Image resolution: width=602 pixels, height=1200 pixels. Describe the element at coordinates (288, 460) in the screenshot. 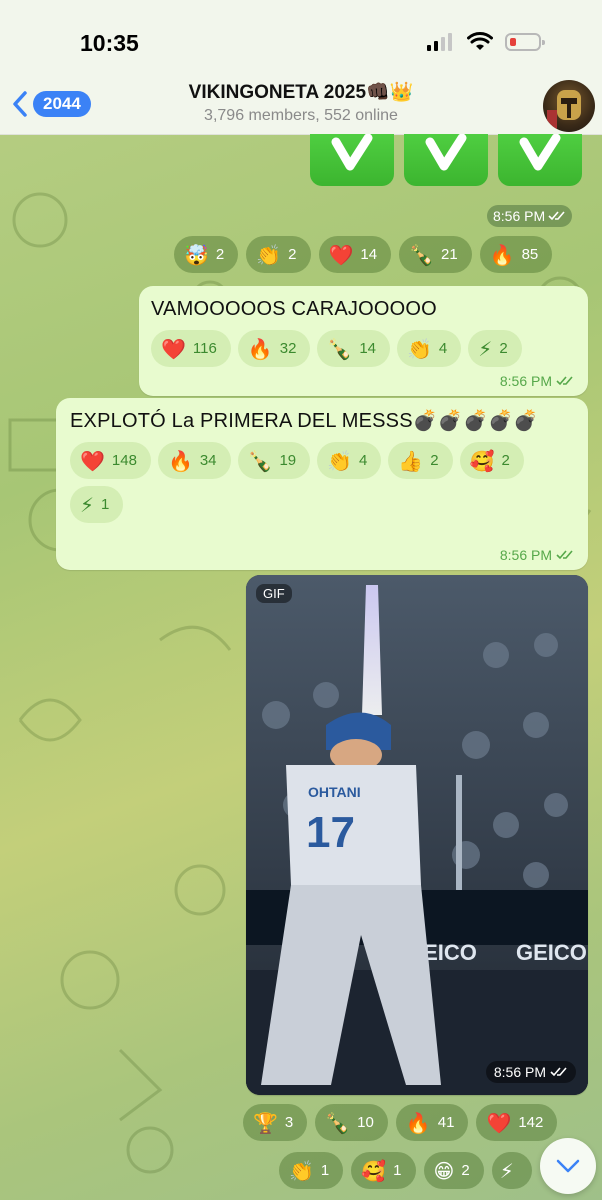

I see `reaction-count: 19` at that location.